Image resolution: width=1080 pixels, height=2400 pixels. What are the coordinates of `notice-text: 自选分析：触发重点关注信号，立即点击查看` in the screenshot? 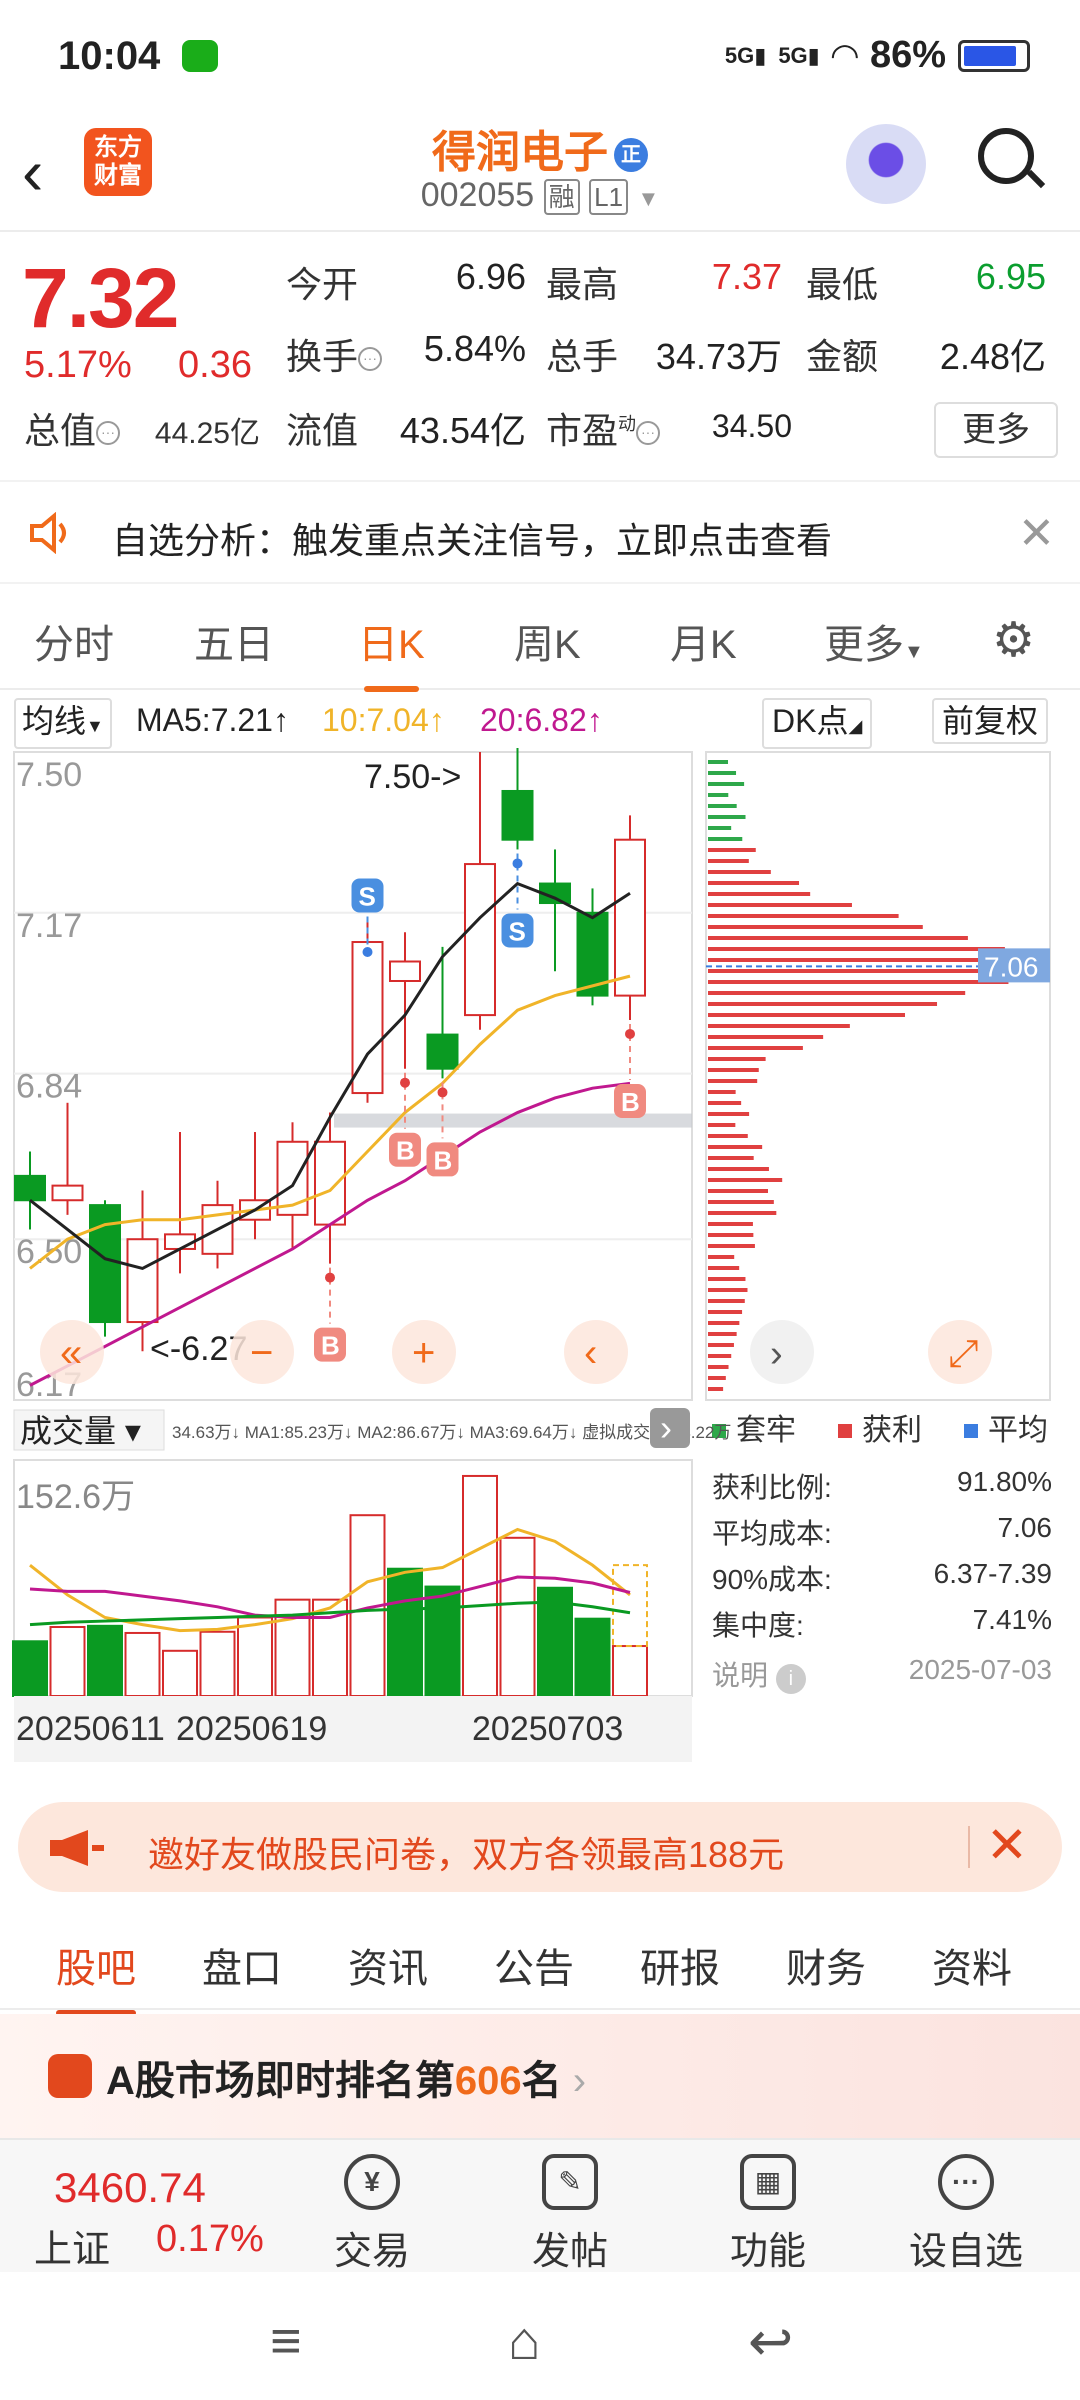 It's located at (472, 540).